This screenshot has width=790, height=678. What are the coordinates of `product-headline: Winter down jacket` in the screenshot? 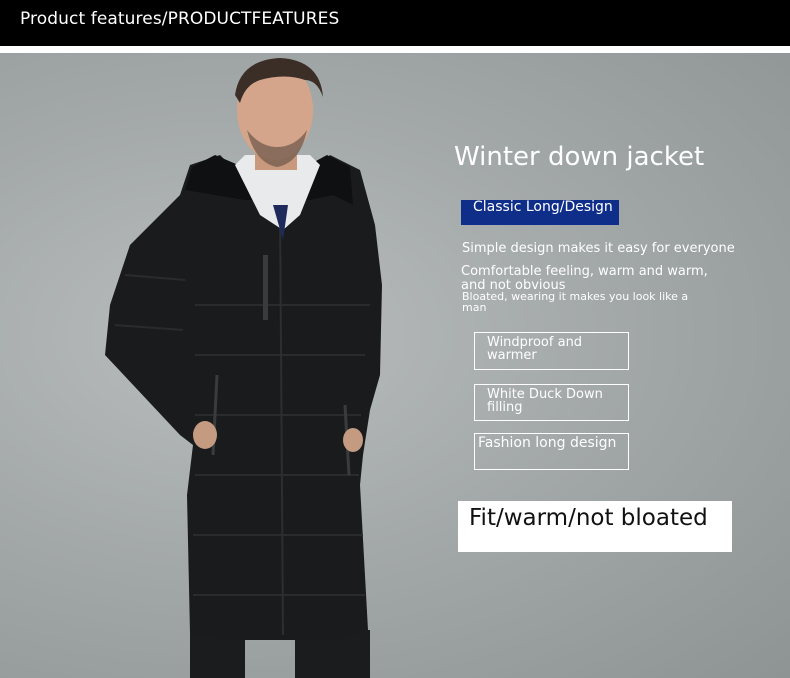 It's located at (579, 157).